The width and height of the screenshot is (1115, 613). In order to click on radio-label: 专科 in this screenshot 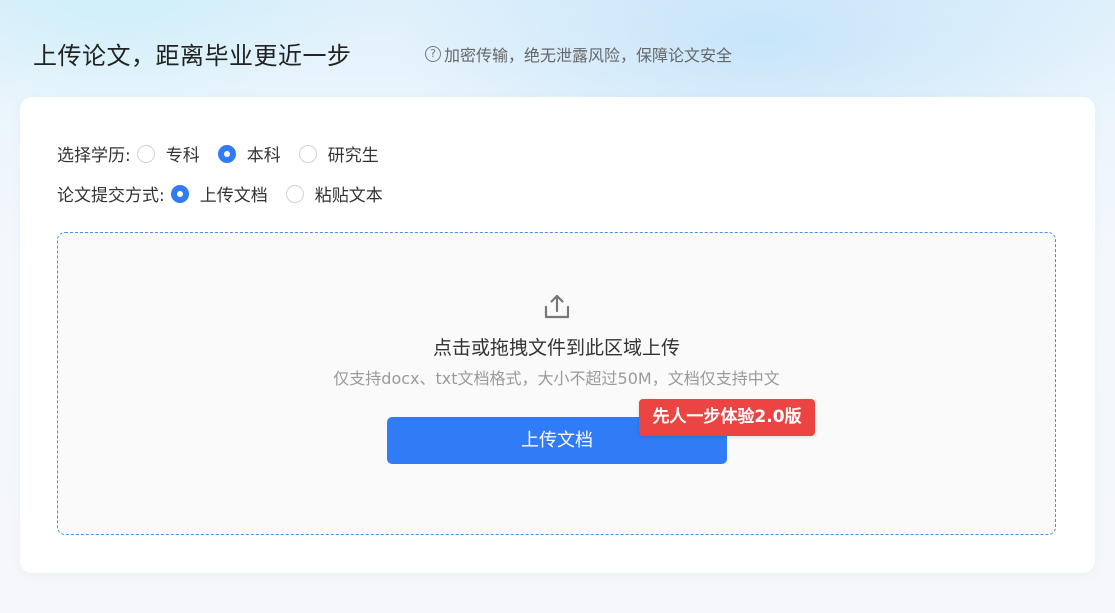, I will do `click(182, 156)`.